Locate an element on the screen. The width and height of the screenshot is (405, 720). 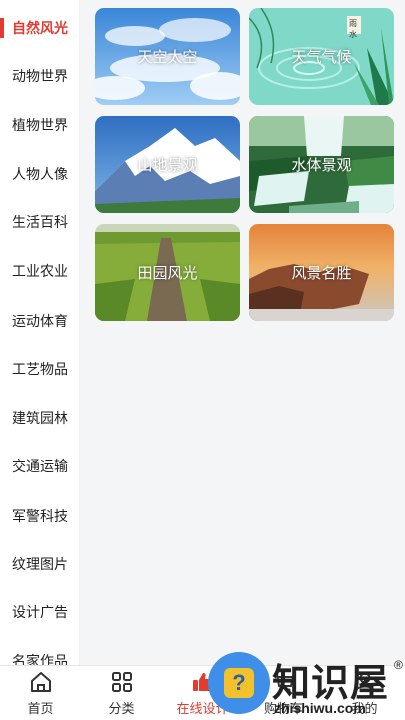
sidebar-item-natural-scenery: 自然风光 is located at coordinates (39, 28).